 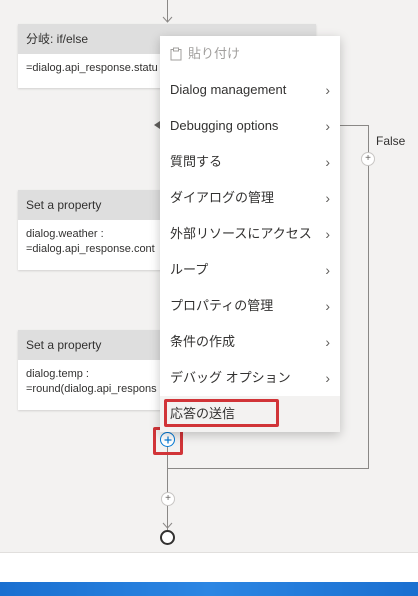 What do you see at coordinates (250, 270) in the screenshot?
I see `menu-item-loop: ループ ›` at bounding box center [250, 270].